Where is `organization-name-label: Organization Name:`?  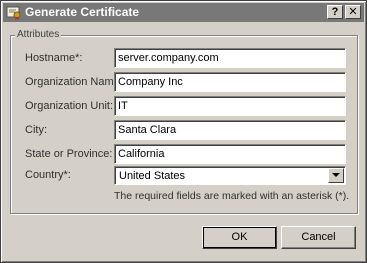
organization-name-label: Organization Name: is located at coordinates (74, 82).